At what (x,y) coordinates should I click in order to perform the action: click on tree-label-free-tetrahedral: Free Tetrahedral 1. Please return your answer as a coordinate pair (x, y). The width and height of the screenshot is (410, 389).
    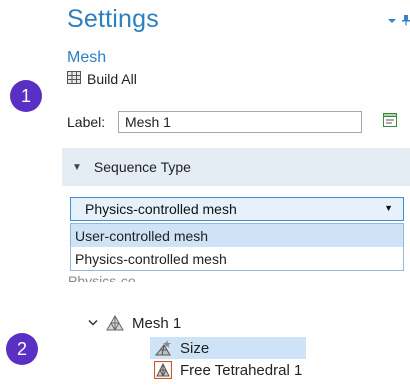
    Looking at the image, I should click on (241, 370).